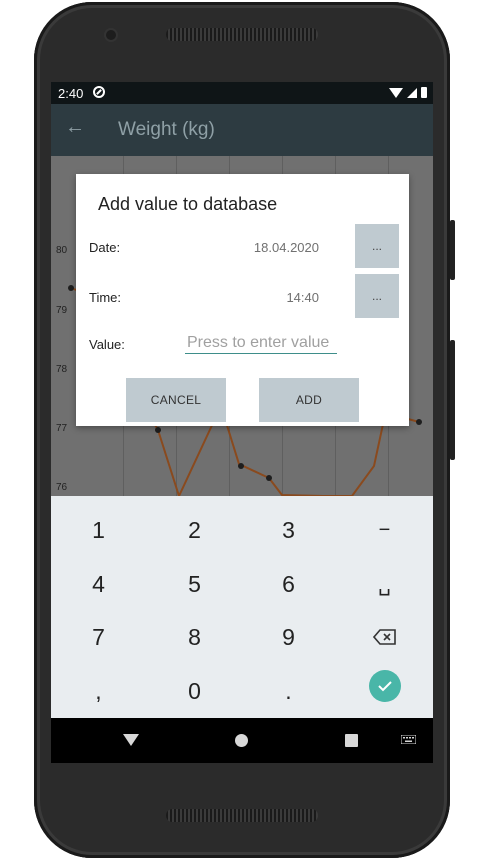  What do you see at coordinates (98, 584) in the screenshot?
I see `key-4: 4` at bounding box center [98, 584].